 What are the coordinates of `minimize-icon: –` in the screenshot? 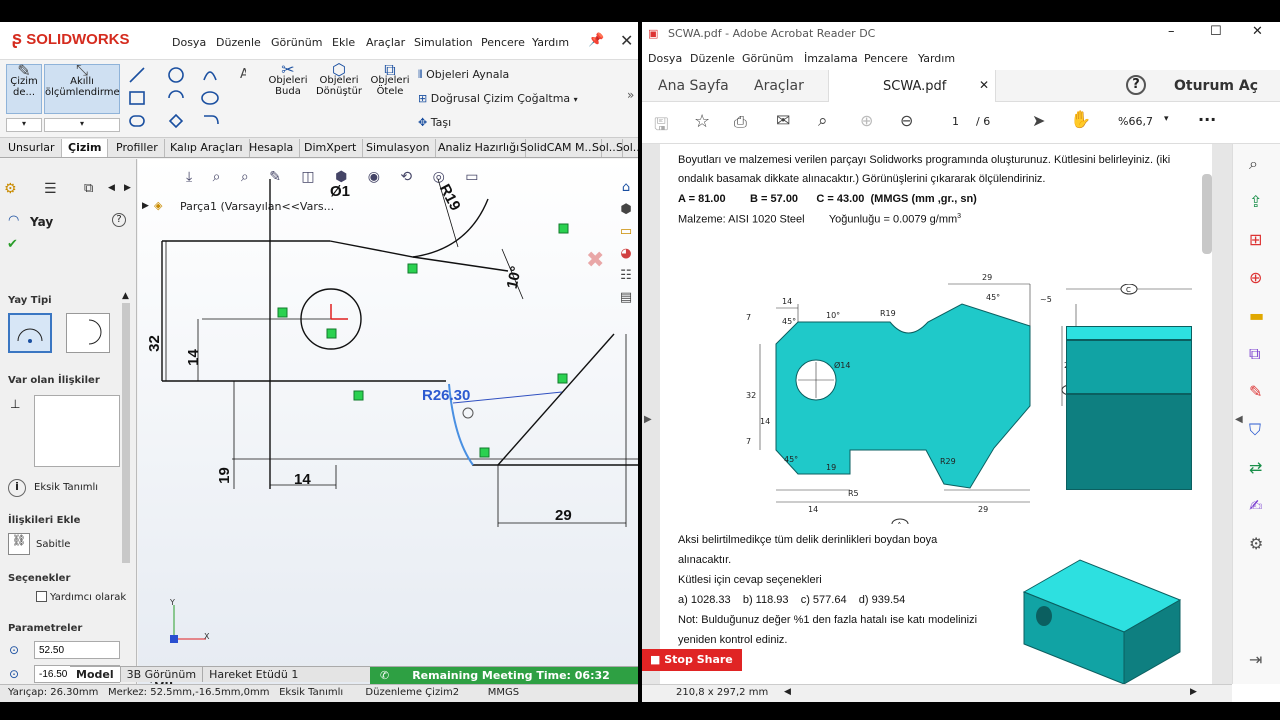 It's located at (1171, 31).